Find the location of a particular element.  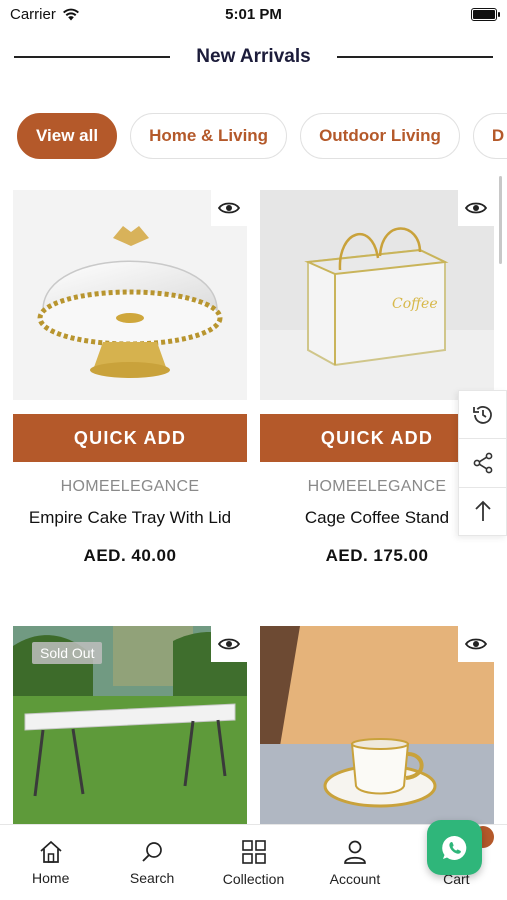

product-image: Coffee is located at coordinates (377, 295).